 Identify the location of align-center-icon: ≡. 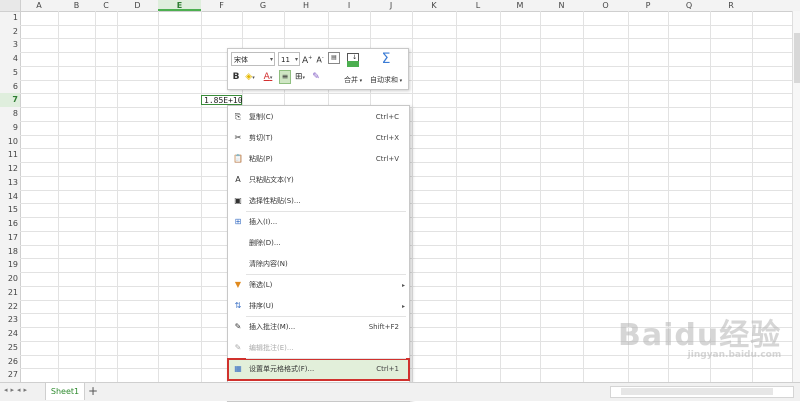
(285, 77).